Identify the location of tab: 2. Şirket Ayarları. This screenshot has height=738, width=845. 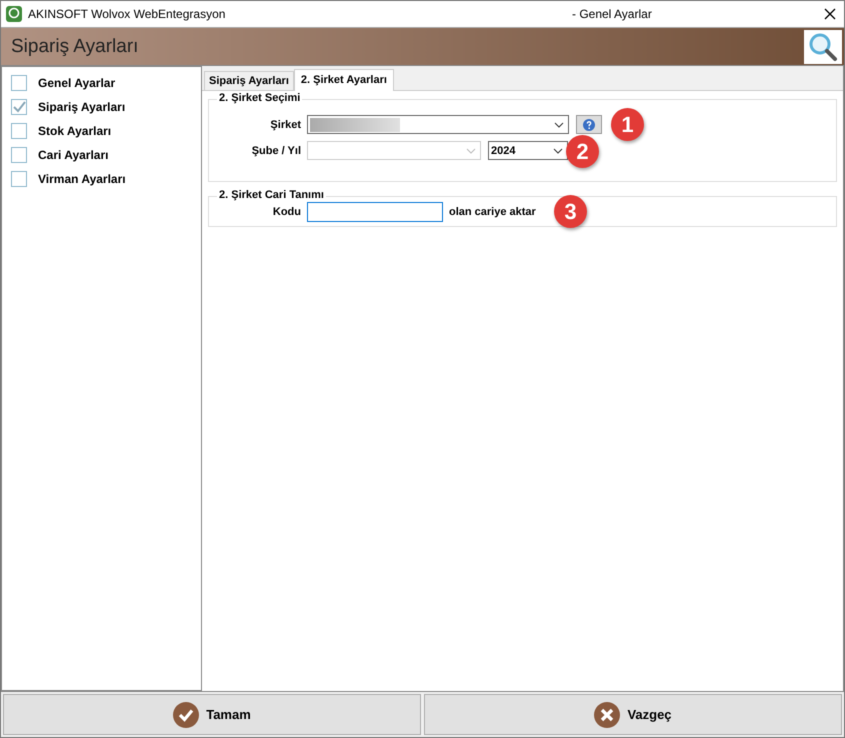
(344, 80).